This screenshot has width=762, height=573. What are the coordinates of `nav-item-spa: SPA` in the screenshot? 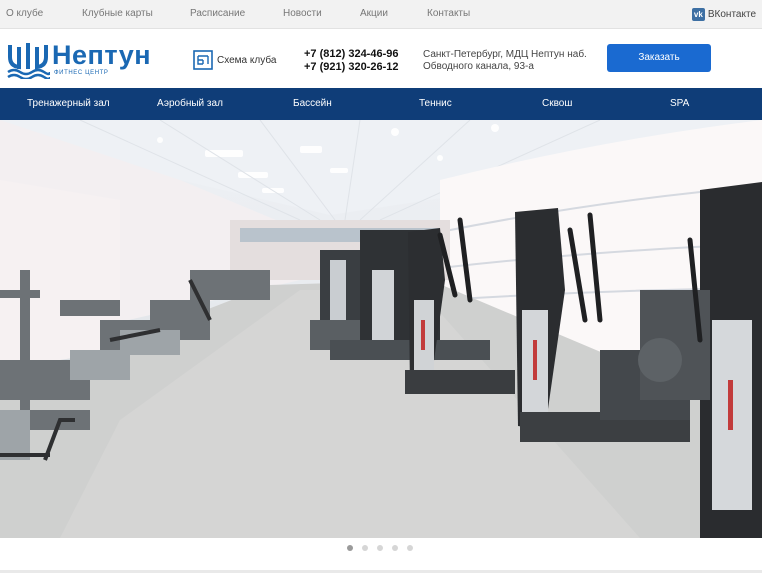 It's located at (679, 103).